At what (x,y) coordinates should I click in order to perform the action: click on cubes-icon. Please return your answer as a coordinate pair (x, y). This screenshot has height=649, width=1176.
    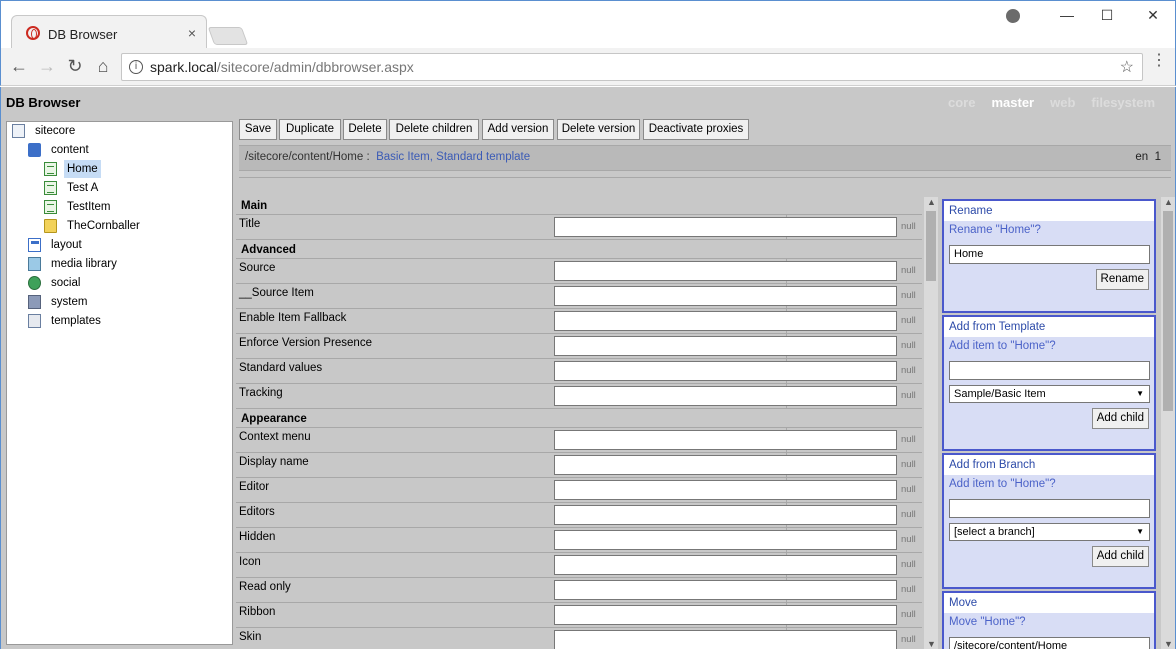
    Looking at the image, I should click on (34, 150).